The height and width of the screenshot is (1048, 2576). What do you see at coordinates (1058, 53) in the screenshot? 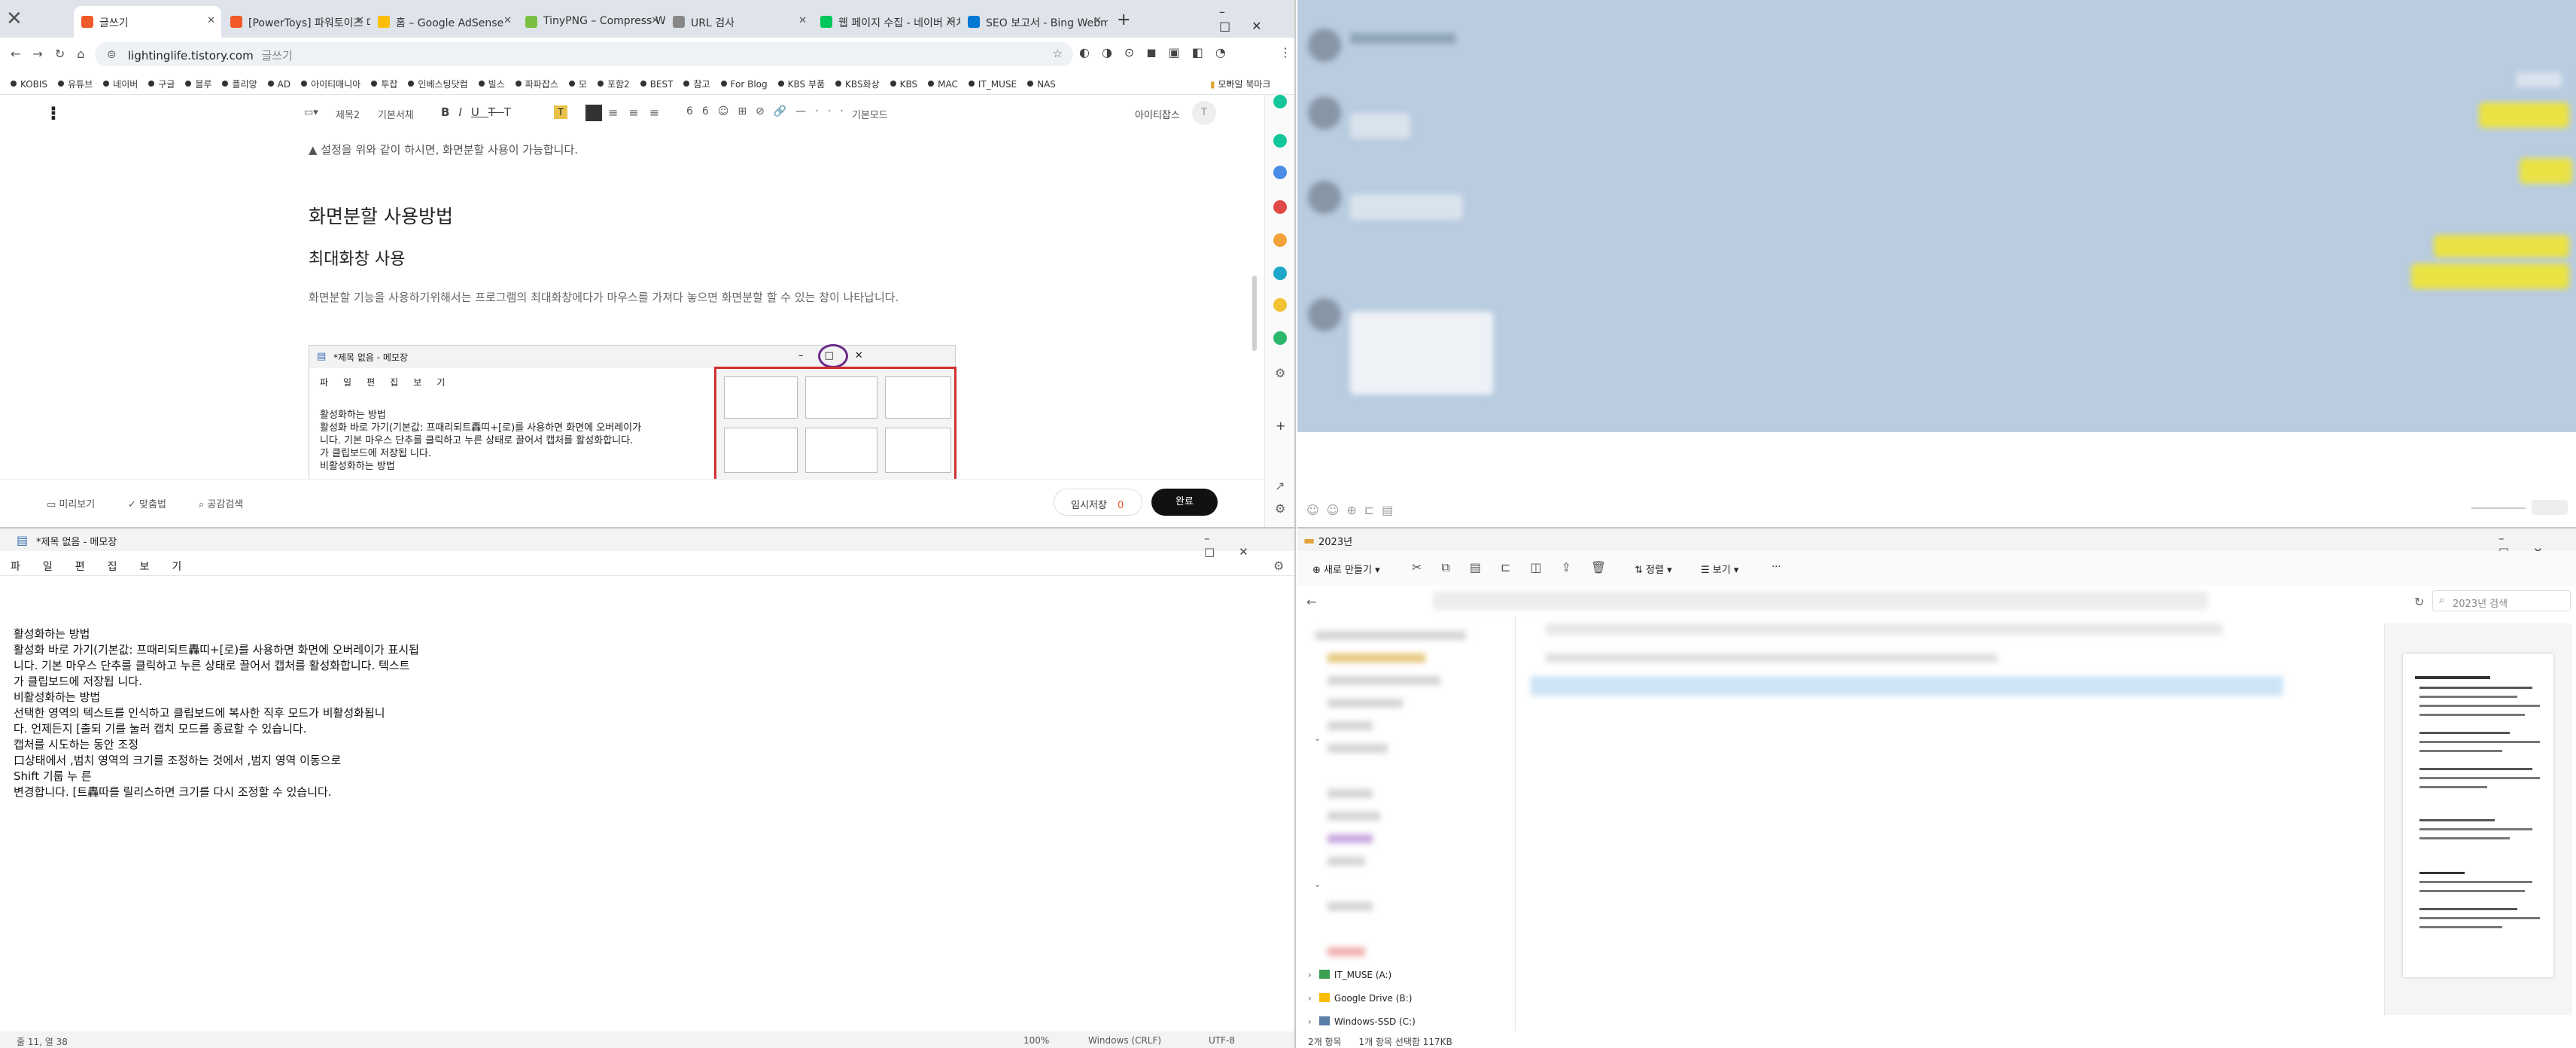
I see `bookmark-star-icon: ☆` at bounding box center [1058, 53].